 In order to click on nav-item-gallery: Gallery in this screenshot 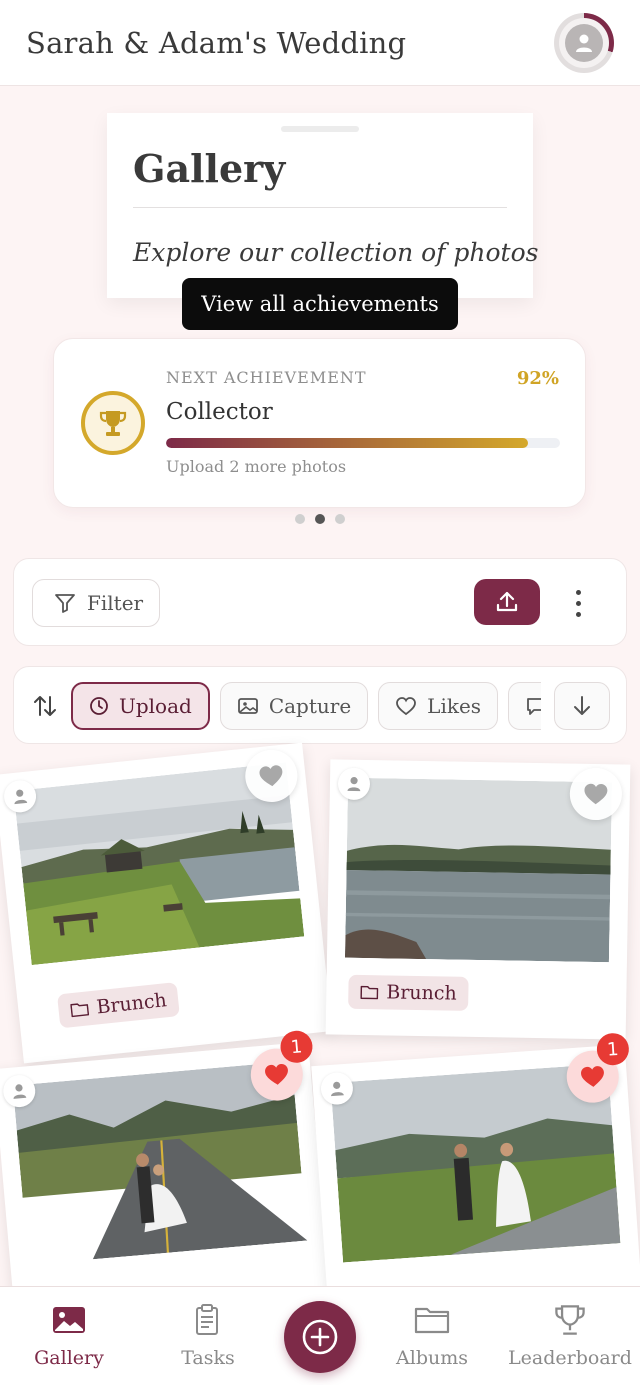, I will do `click(69, 1336)`.